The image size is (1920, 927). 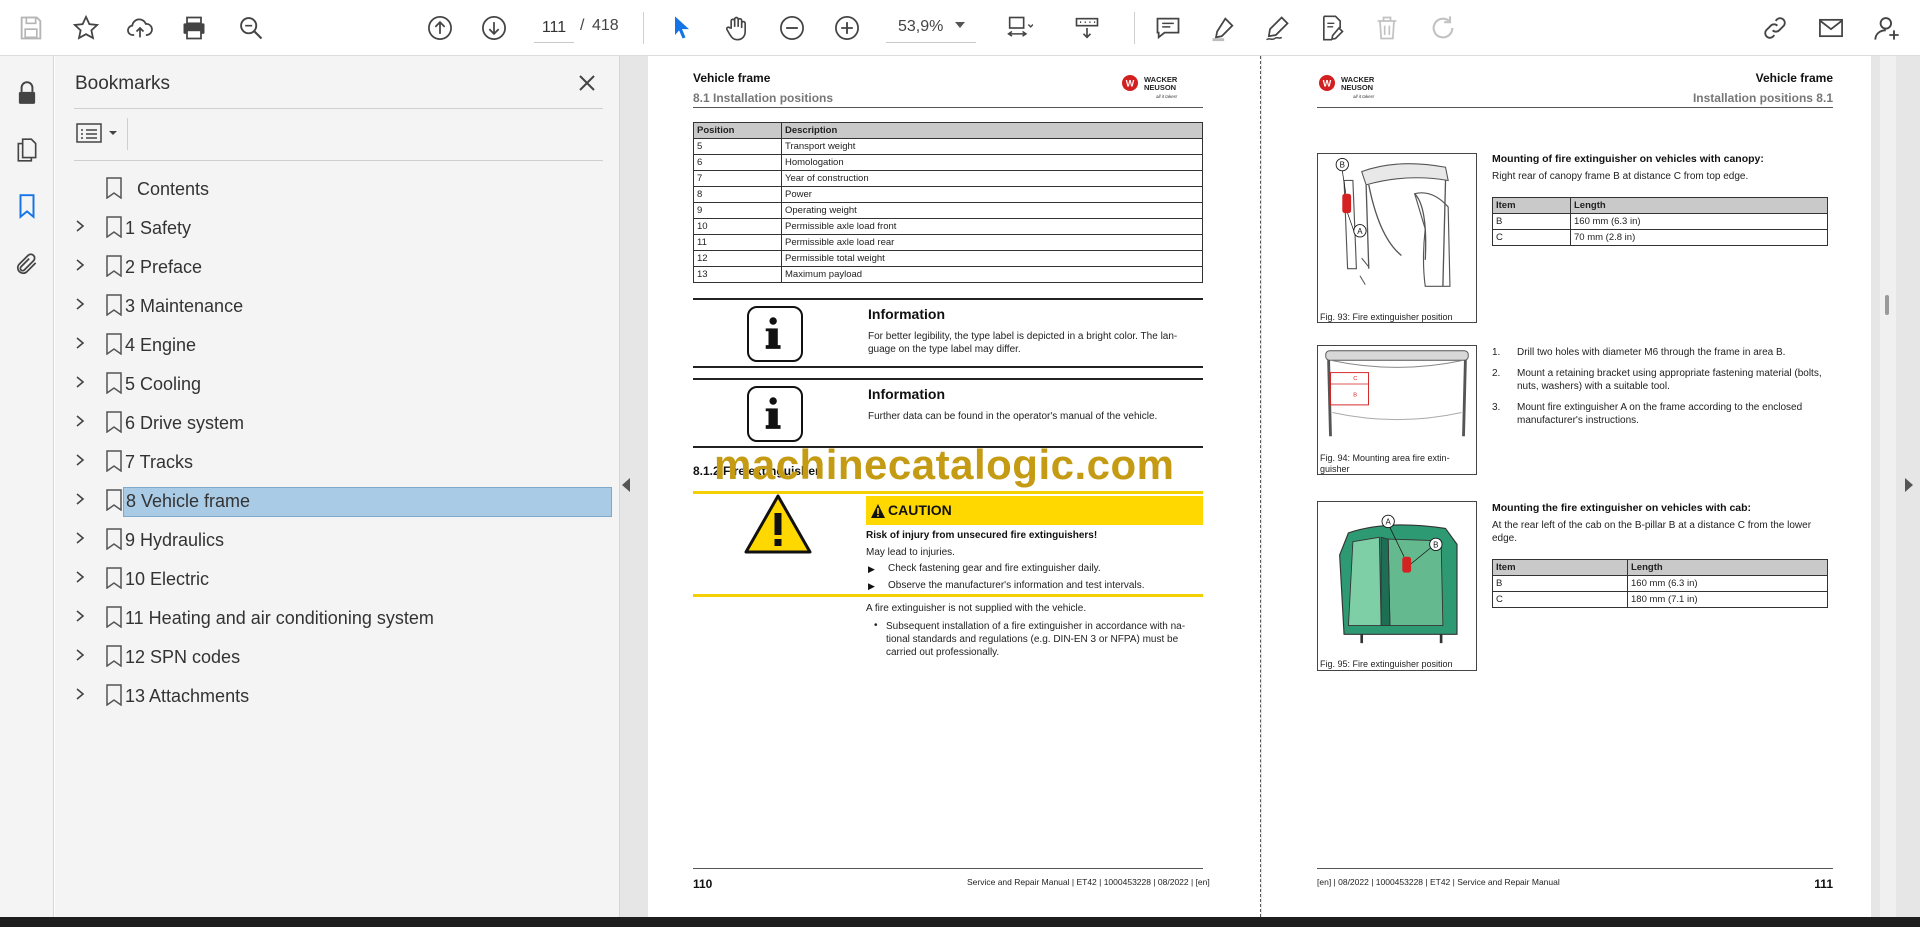 What do you see at coordinates (86, 28) in the screenshot?
I see `star-icon` at bounding box center [86, 28].